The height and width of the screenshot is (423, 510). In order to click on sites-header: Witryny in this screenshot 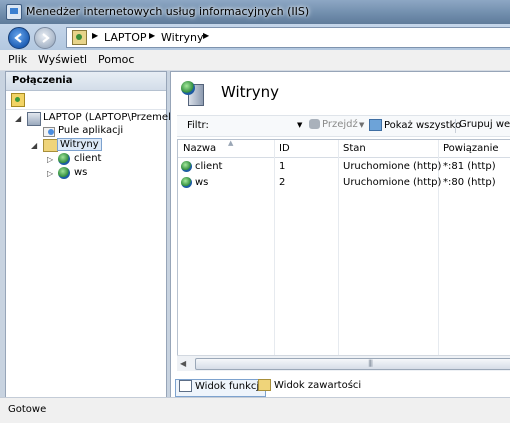, I will do `click(340, 92)`.